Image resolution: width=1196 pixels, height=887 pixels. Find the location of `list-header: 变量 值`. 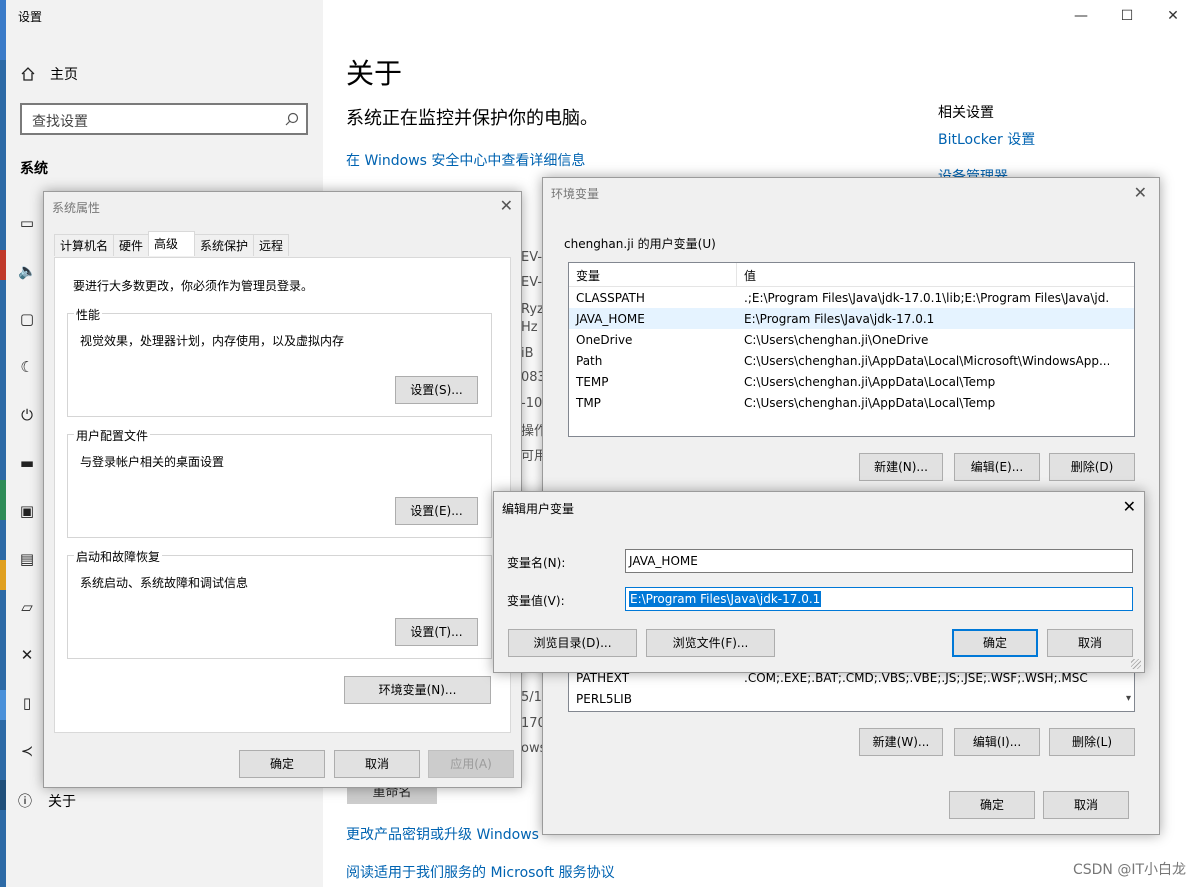

list-header: 变量 值 is located at coordinates (851, 275).